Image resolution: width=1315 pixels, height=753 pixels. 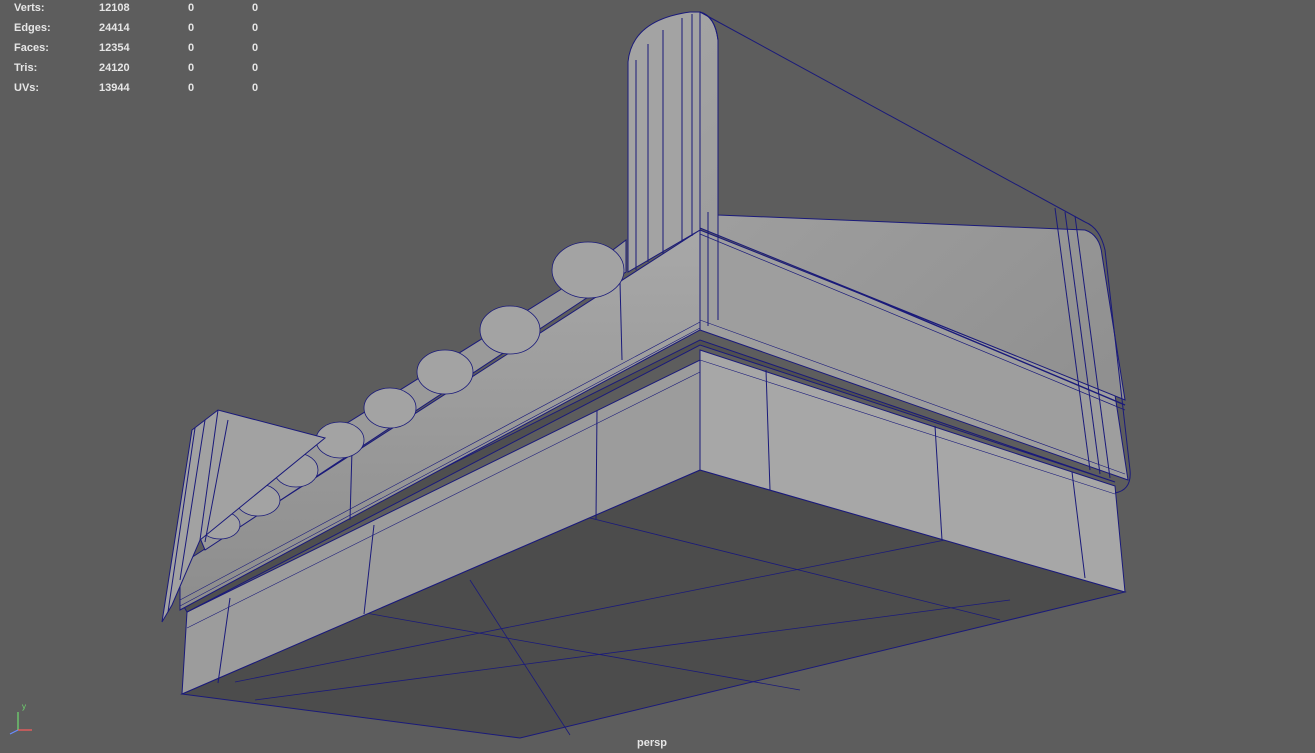 I want to click on hud-value: 24414, so click(x=114, y=28).